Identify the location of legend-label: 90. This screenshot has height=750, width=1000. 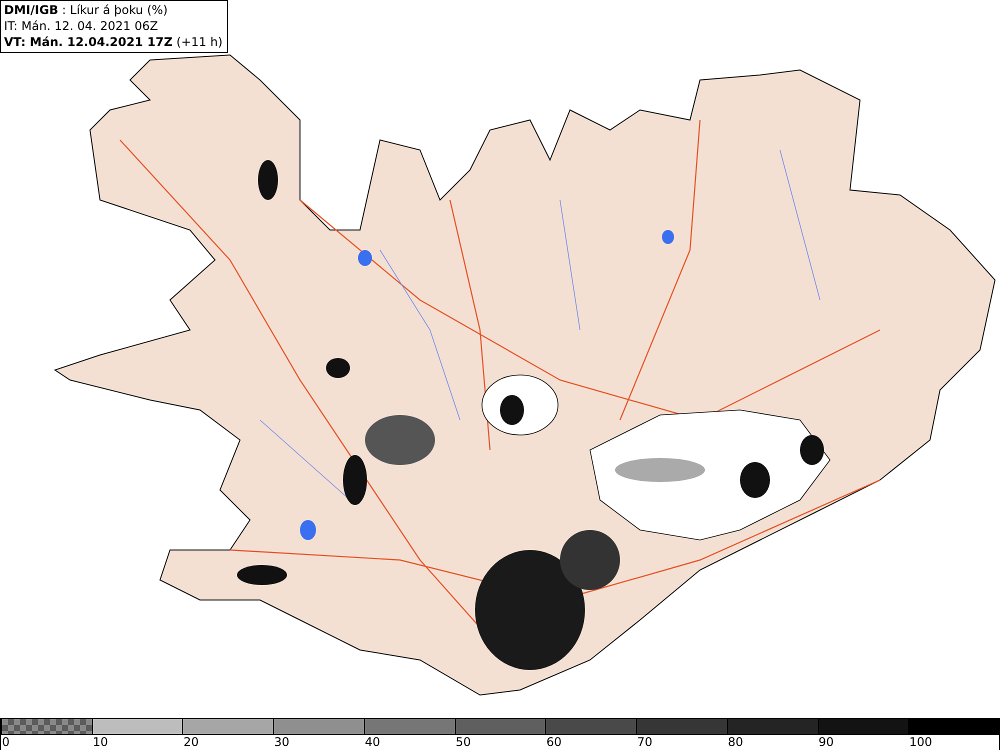
(826, 742).